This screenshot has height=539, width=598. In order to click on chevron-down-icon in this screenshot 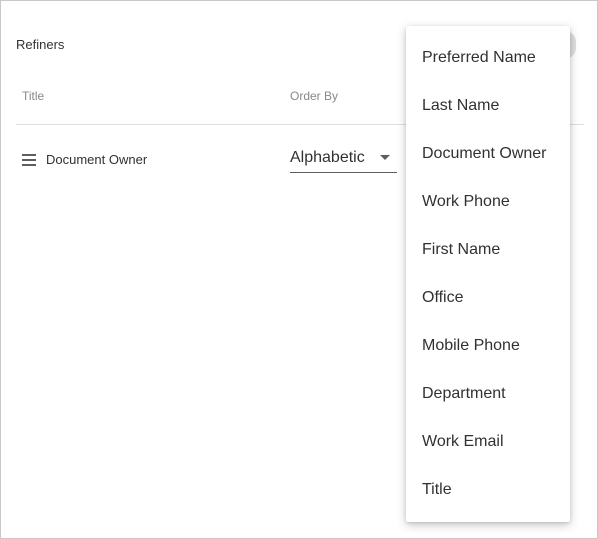, I will do `click(385, 157)`.